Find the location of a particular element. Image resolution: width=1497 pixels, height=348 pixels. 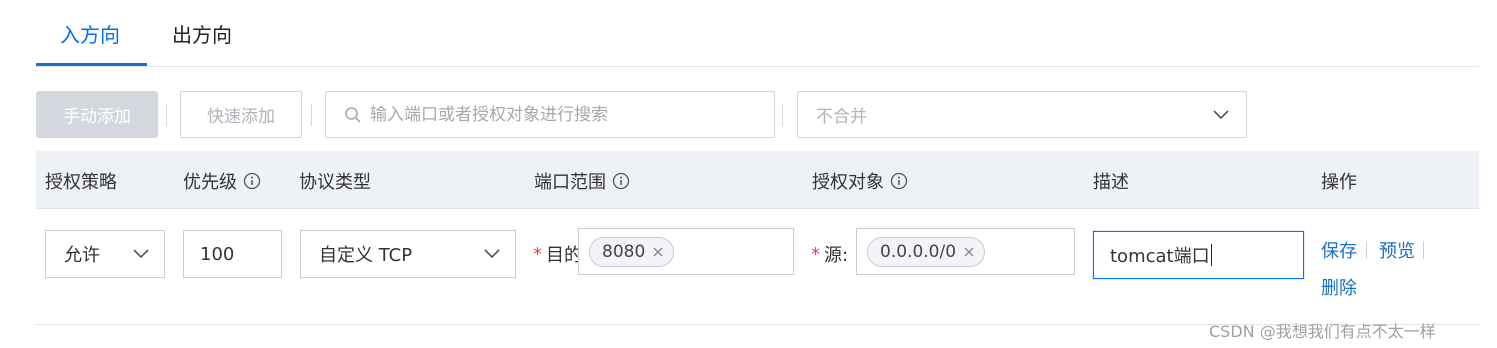

manual-add-button: 手动添加 is located at coordinates (97, 114).